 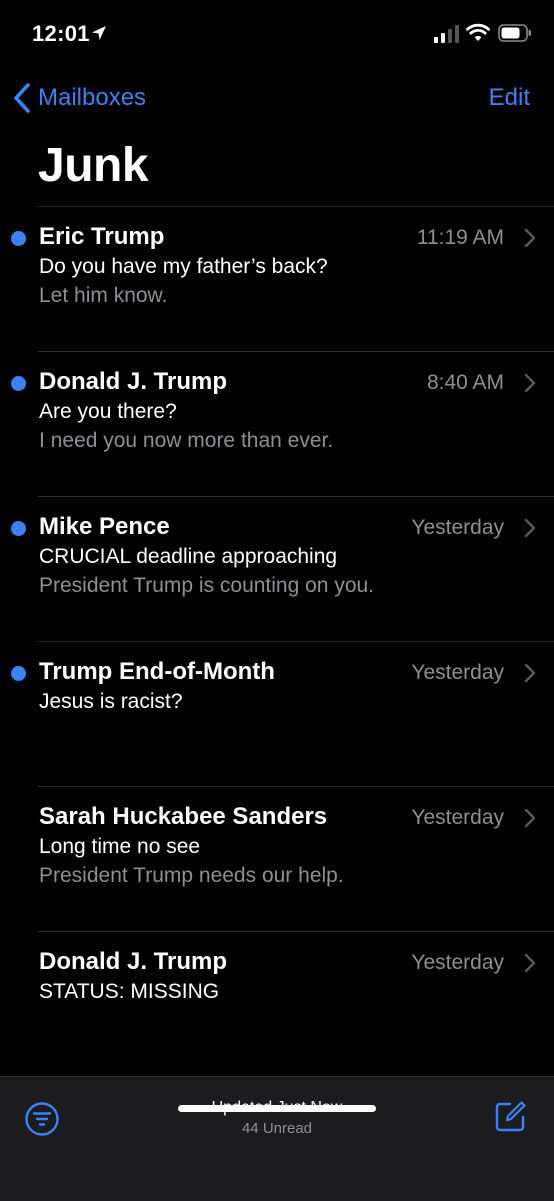 What do you see at coordinates (120, 846) in the screenshot?
I see `message-subject: Long time no see` at bounding box center [120, 846].